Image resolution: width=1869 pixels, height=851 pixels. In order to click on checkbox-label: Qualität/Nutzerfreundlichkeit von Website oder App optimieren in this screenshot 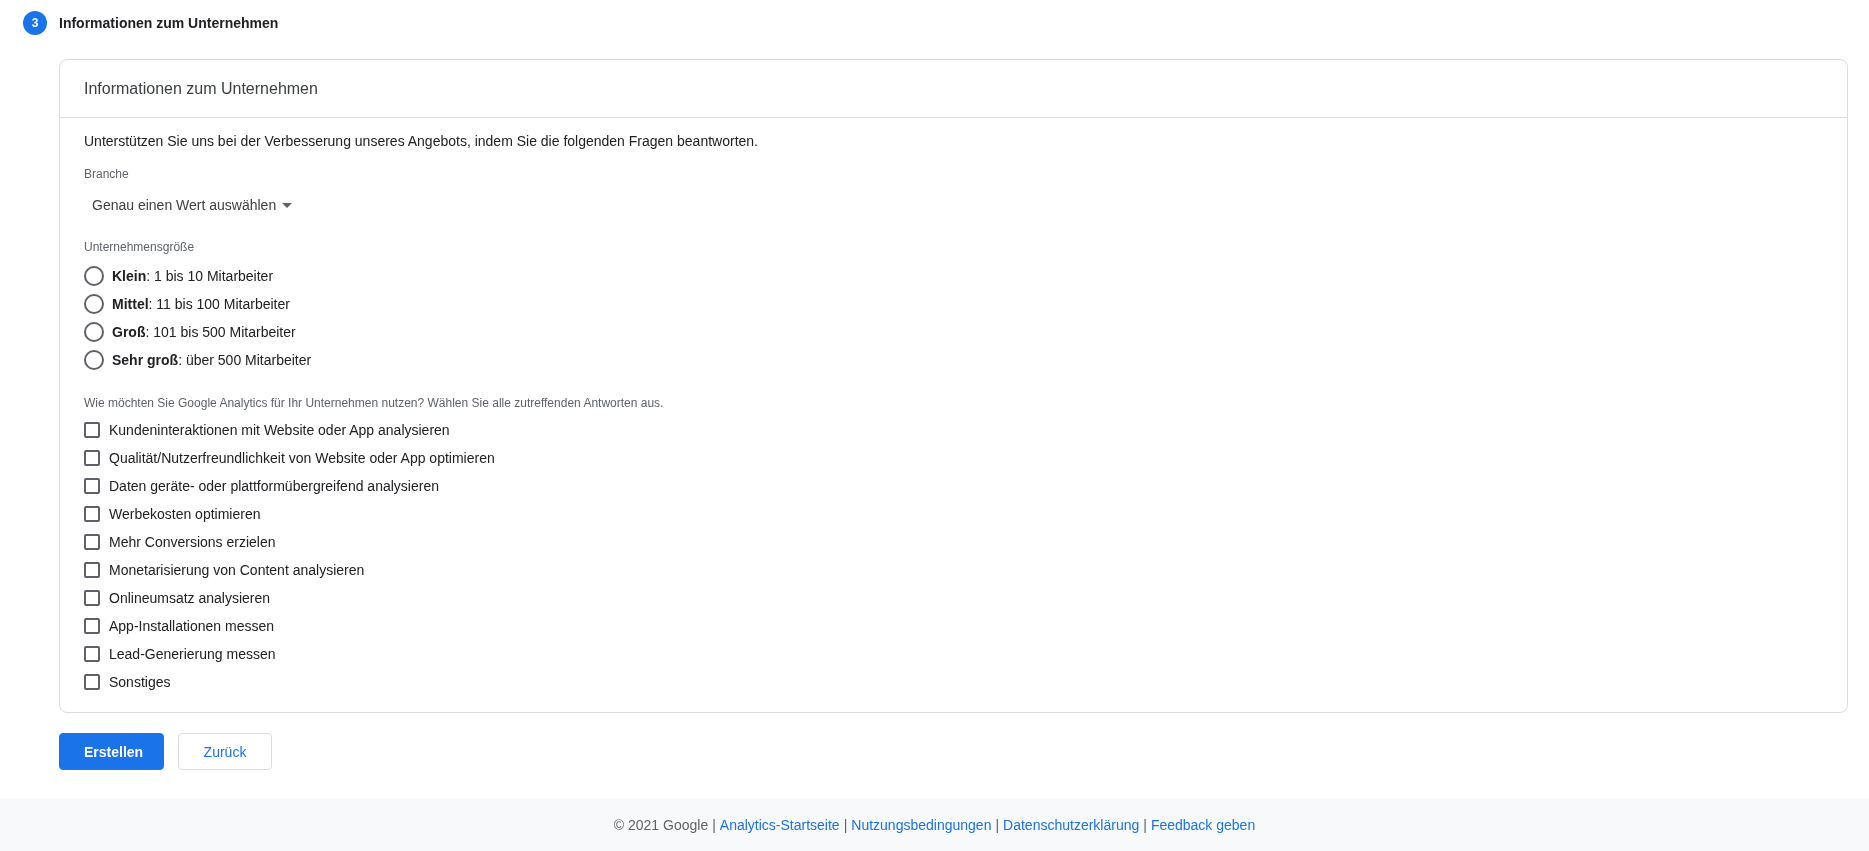, I will do `click(302, 458)`.